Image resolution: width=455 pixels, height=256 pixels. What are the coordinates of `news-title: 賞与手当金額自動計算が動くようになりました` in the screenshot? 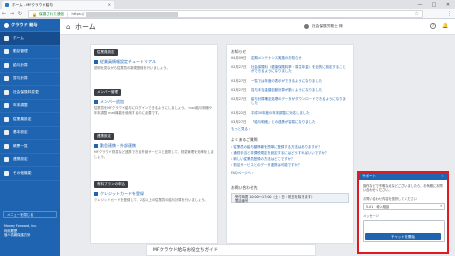 It's located at (287, 90).